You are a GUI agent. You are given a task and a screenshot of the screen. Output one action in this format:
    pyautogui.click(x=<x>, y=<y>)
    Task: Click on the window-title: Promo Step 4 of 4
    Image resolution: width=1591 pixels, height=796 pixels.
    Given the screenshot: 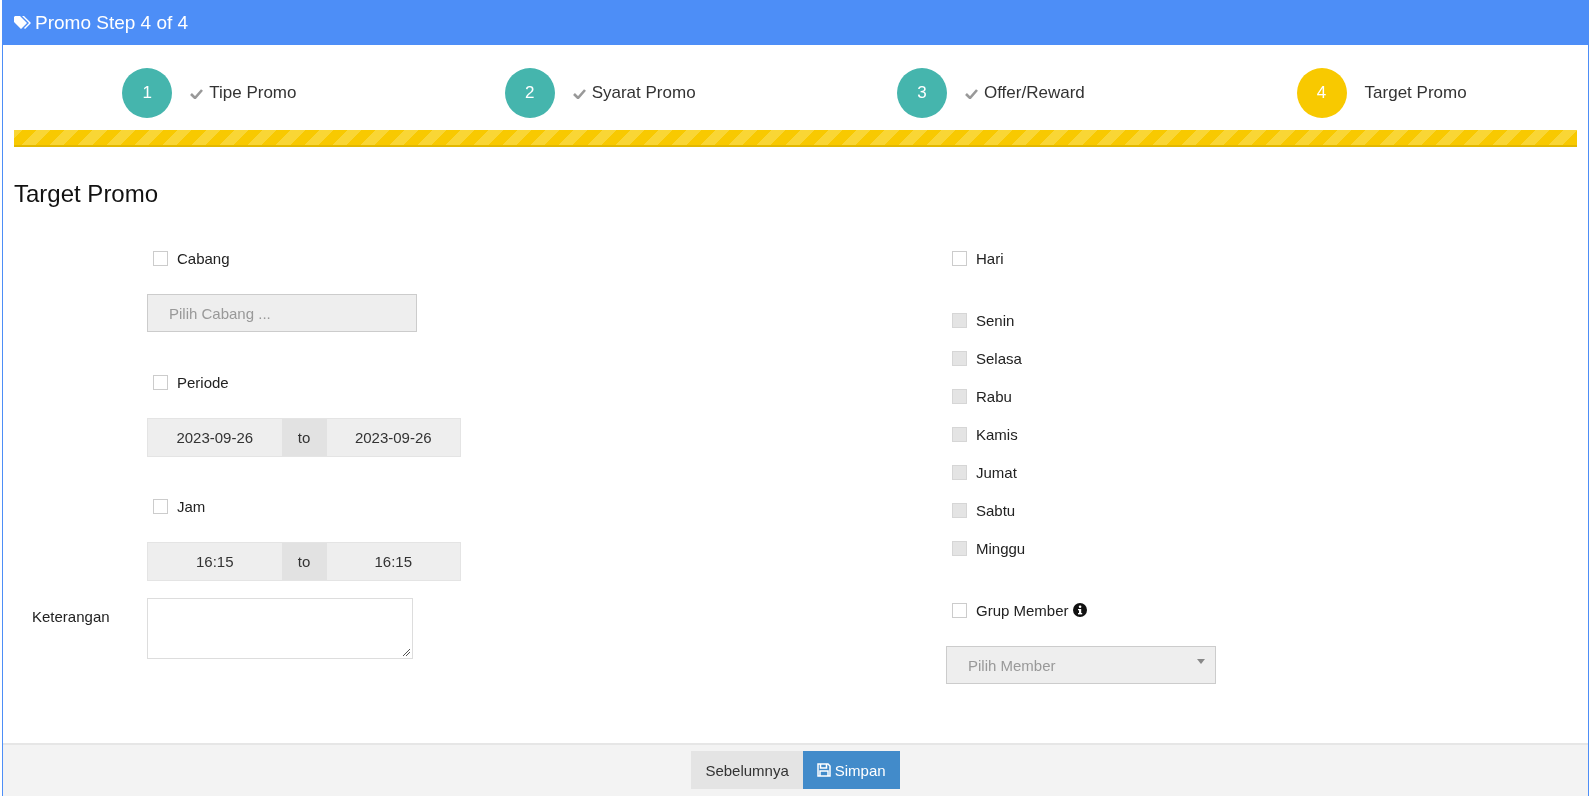 What is the action you would take?
    pyautogui.click(x=112, y=22)
    